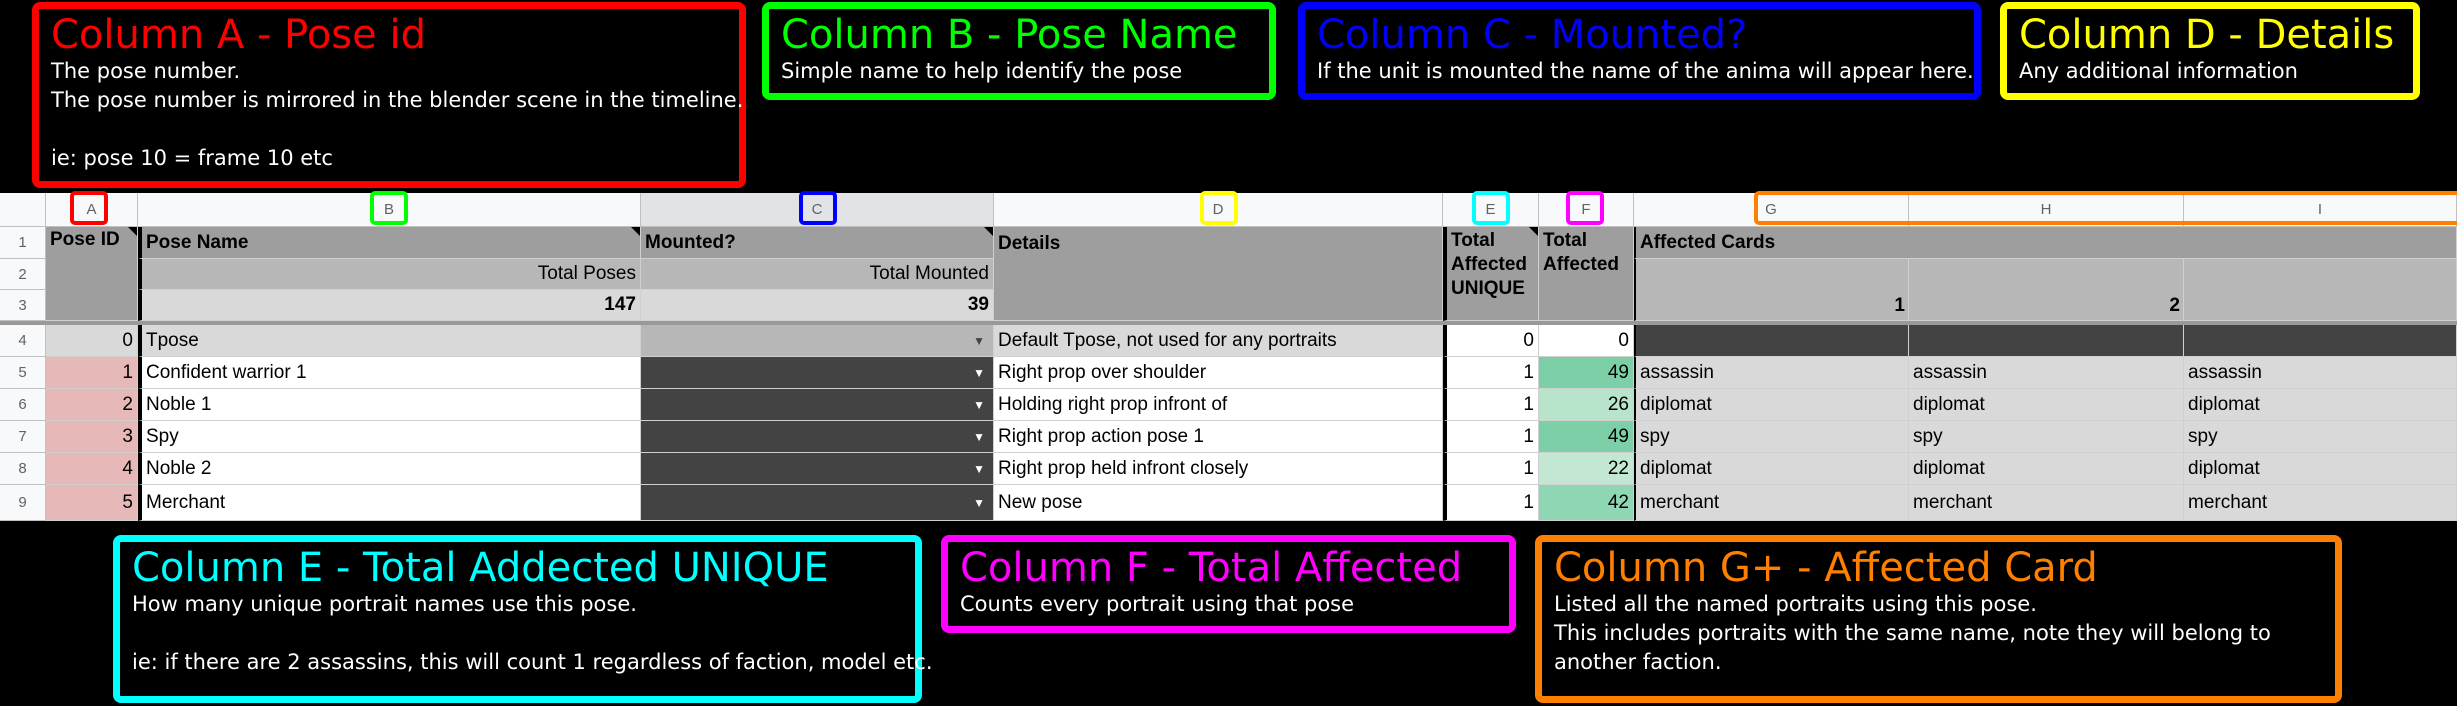 Image resolution: width=2457 pixels, height=706 pixels. What do you see at coordinates (179, 404) in the screenshot?
I see `cell-text: Noble 1` at bounding box center [179, 404].